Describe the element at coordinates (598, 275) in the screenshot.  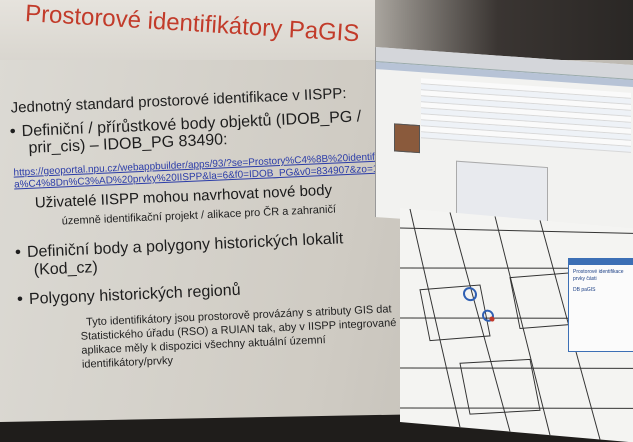
I see `popup-title: Prostorové identifikace prvky části` at that location.